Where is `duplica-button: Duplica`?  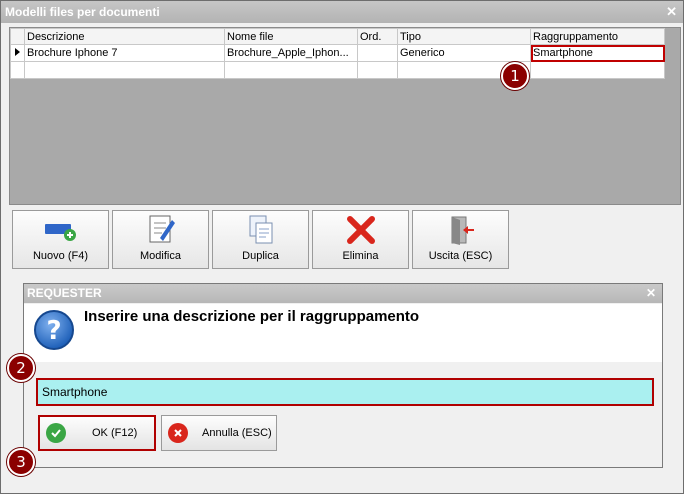
duplica-button: Duplica is located at coordinates (260, 239).